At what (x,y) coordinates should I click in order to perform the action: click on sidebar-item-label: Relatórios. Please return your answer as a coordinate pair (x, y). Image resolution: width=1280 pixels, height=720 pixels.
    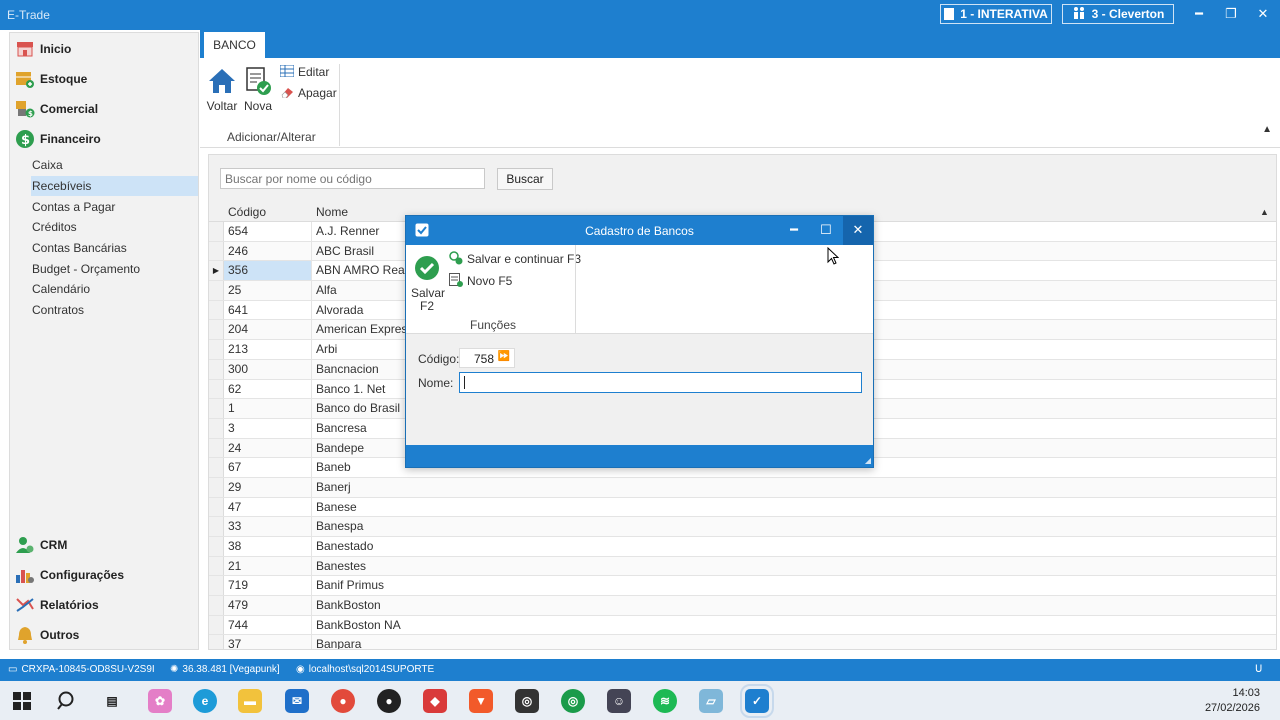
    Looking at the image, I should click on (69, 605).